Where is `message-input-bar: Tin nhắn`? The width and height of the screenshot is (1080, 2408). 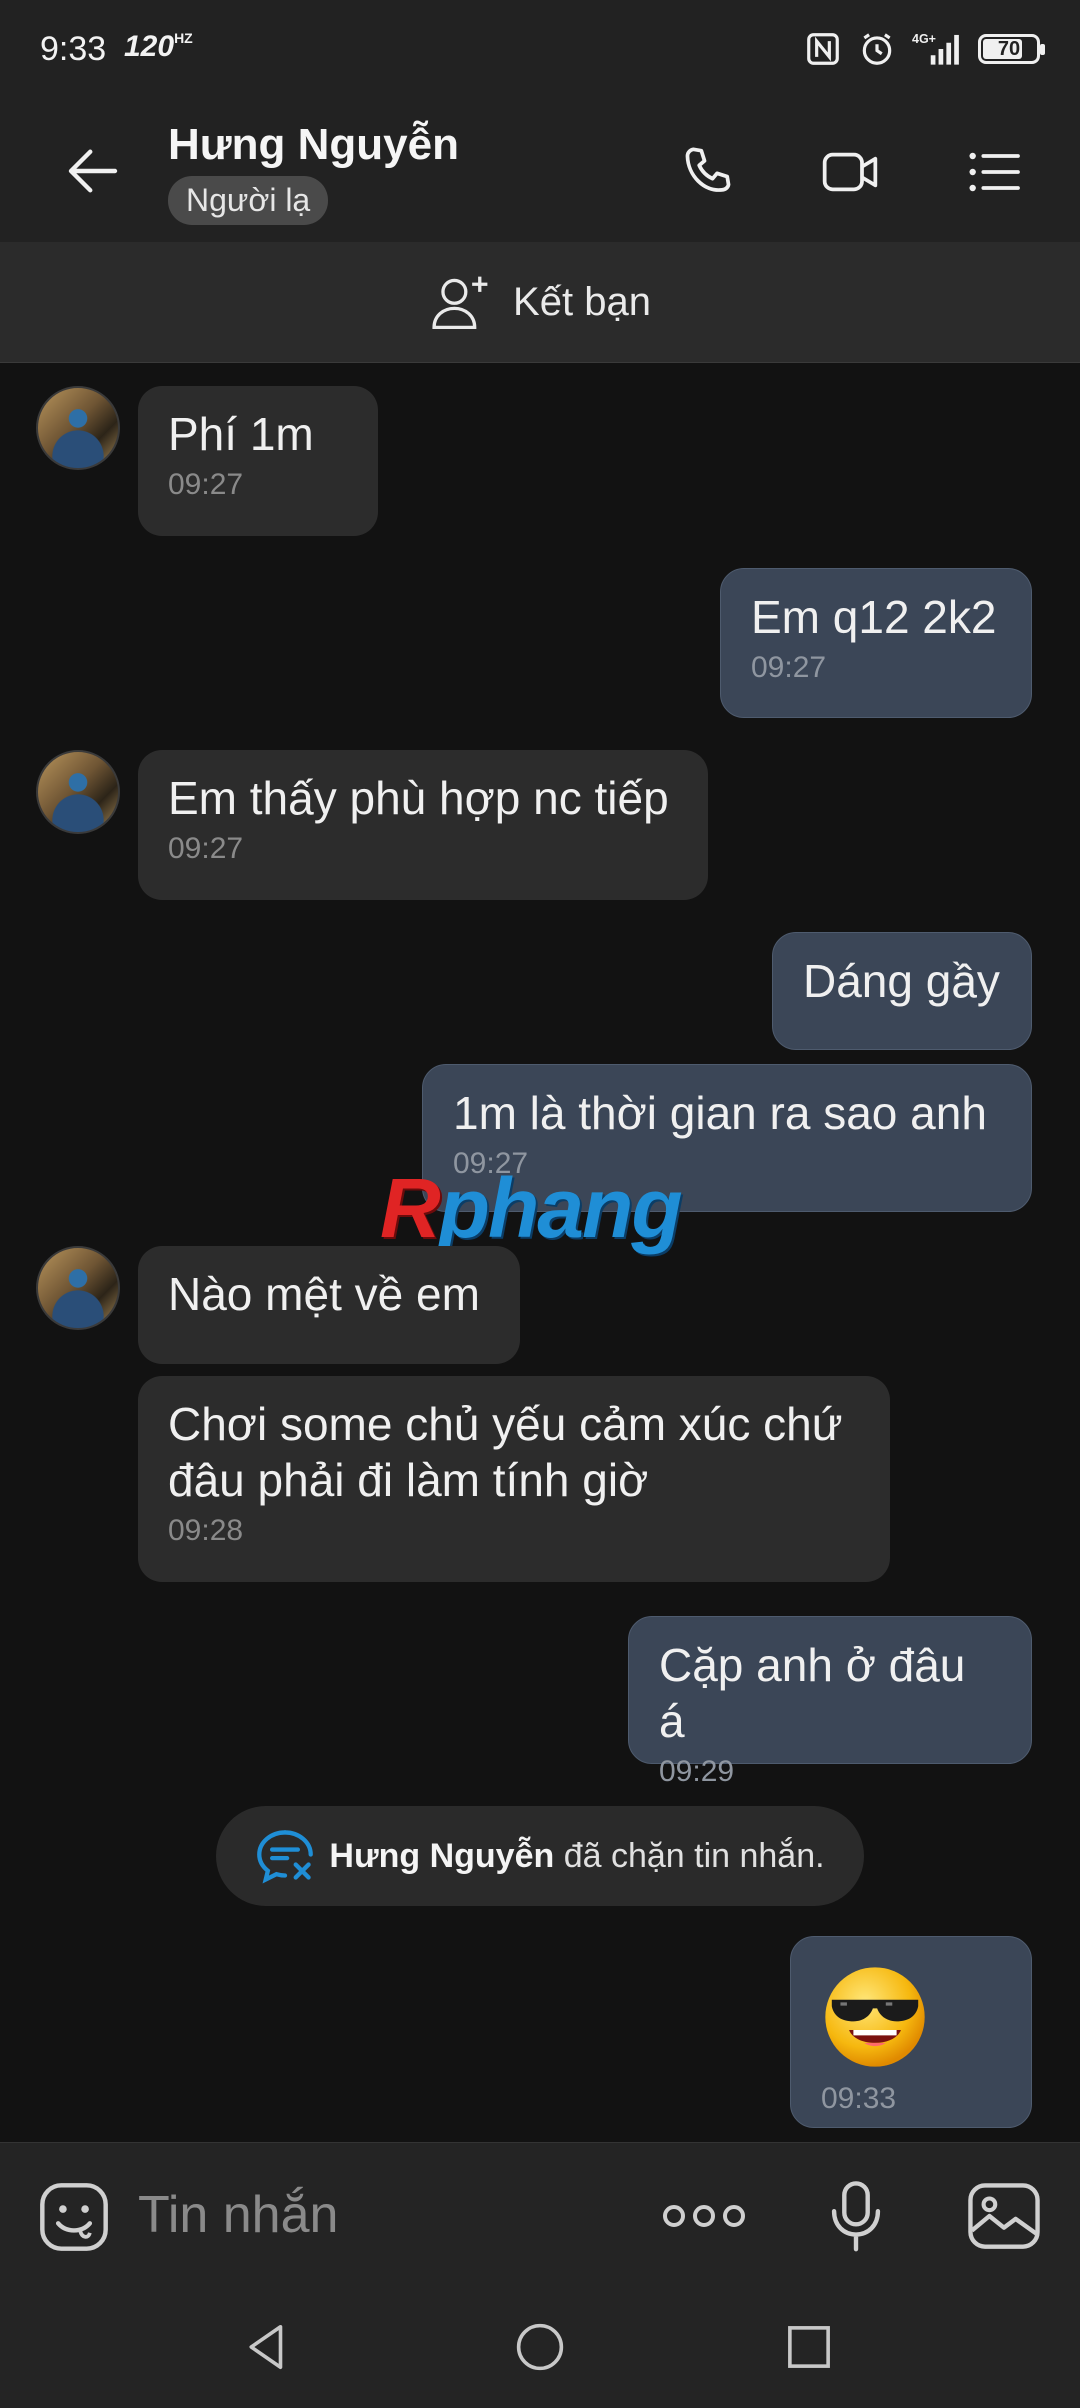
message-input-bar: Tin nhắn is located at coordinates (540, 2213).